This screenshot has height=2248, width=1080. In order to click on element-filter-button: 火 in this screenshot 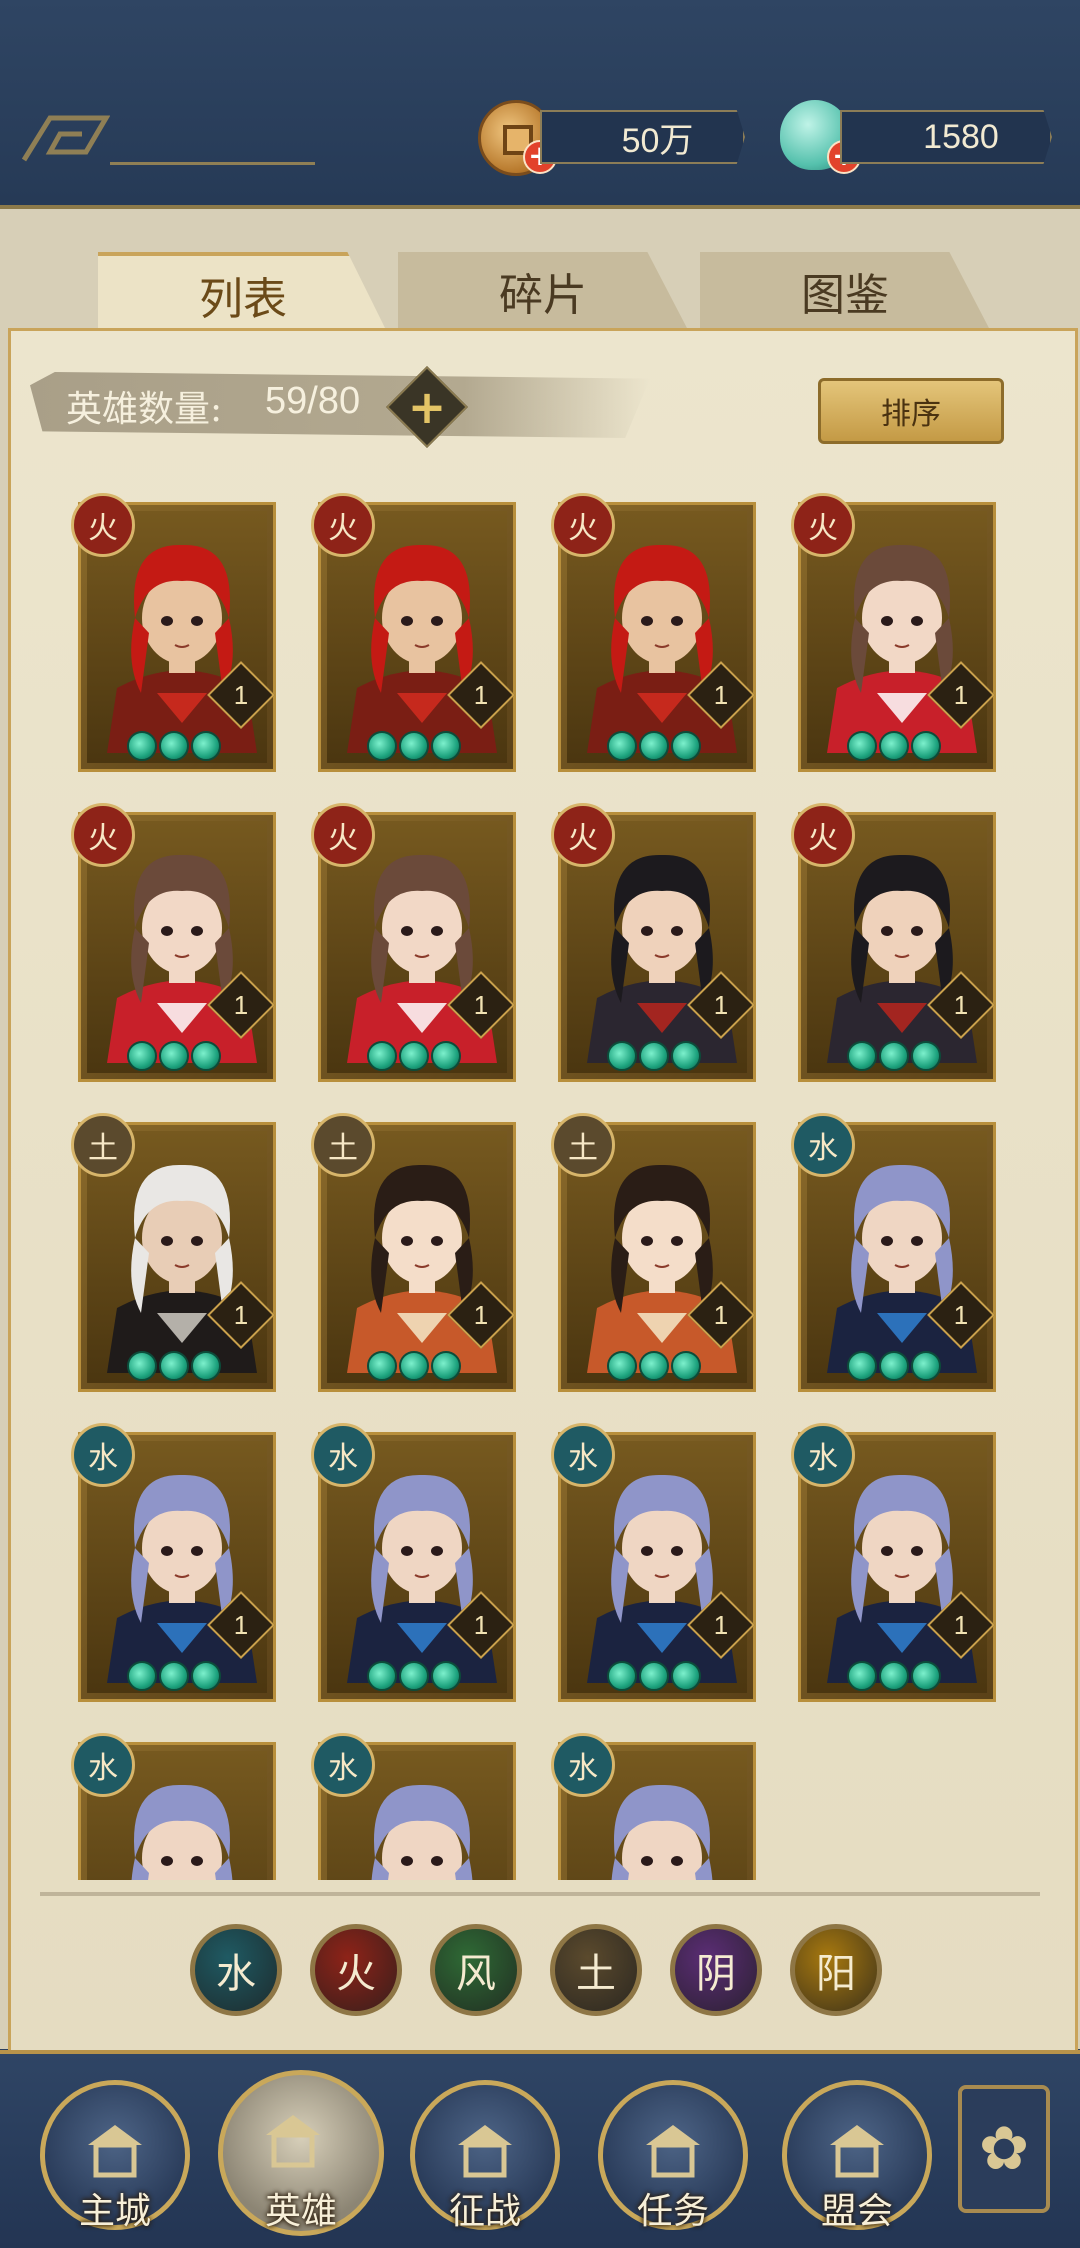, I will do `click(356, 1970)`.